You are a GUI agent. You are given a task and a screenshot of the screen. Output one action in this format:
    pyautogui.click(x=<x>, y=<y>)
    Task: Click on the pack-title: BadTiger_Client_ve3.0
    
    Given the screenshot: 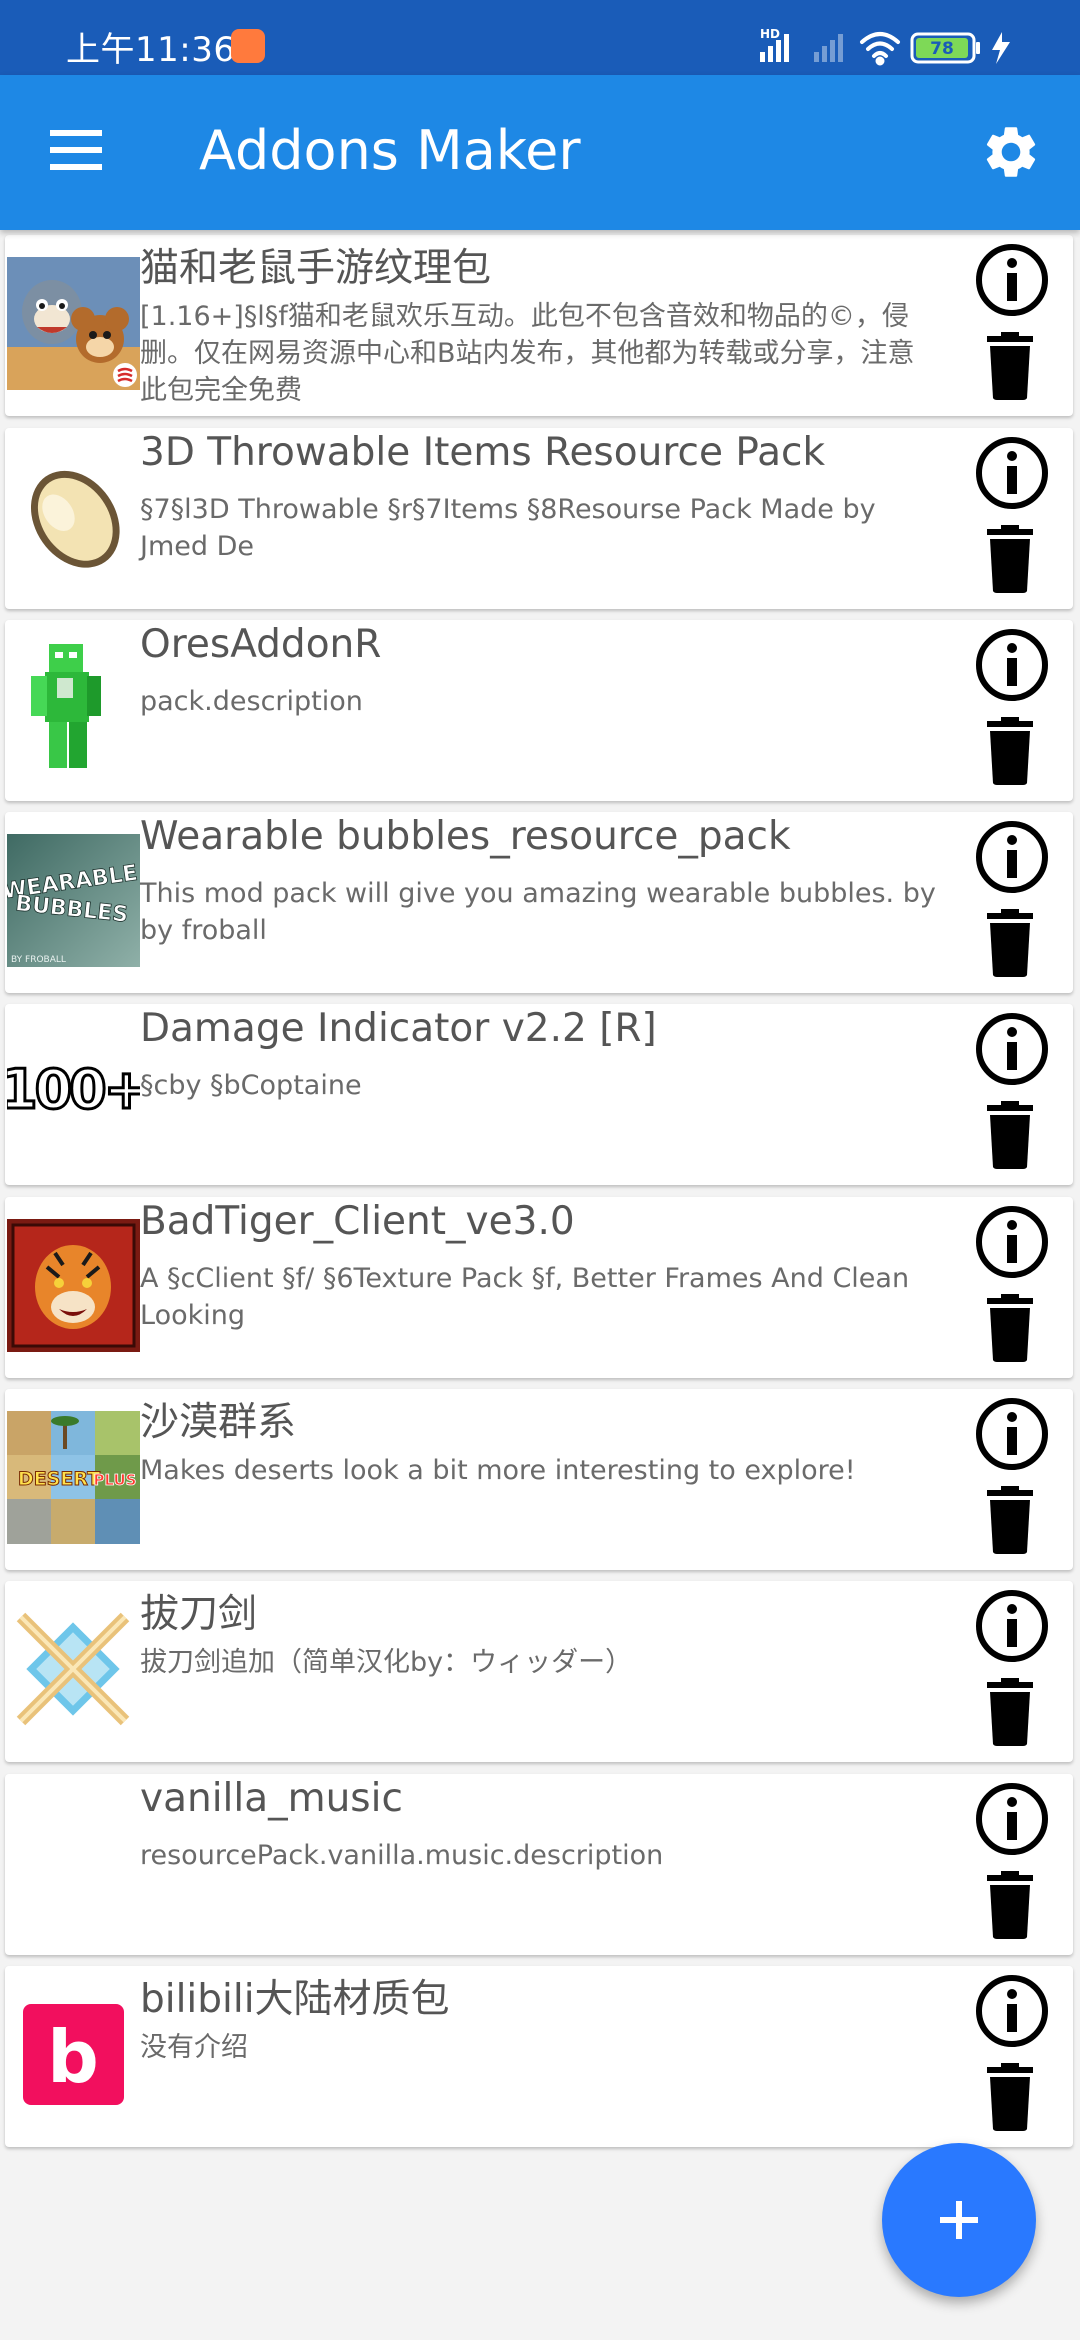 What is the action you would take?
    pyautogui.click(x=357, y=1221)
    